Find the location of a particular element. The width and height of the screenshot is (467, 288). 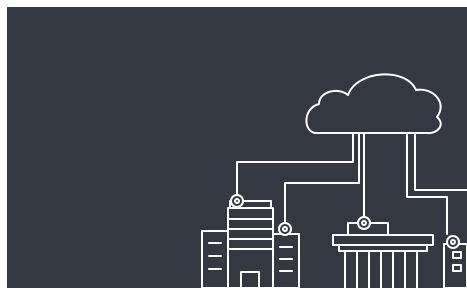

small-building-icon is located at coordinates (286, 260).